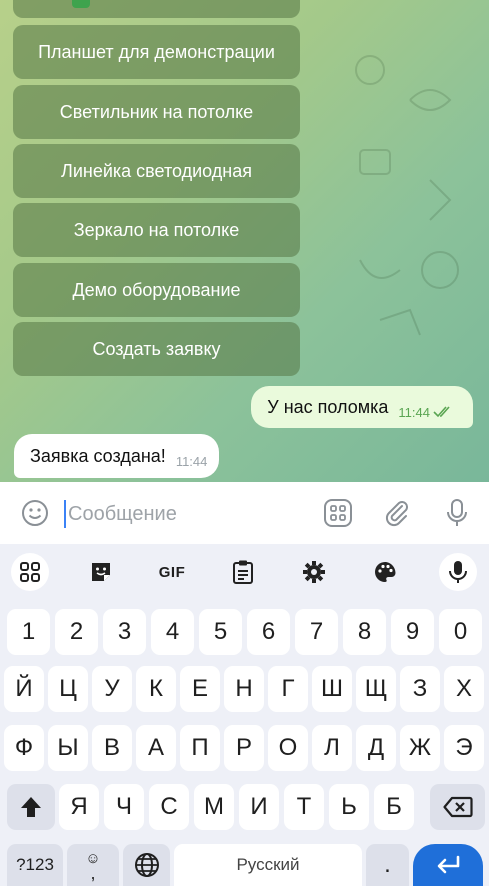 The image size is (489, 886). I want to click on key-letter: Ж, so click(420, 748).